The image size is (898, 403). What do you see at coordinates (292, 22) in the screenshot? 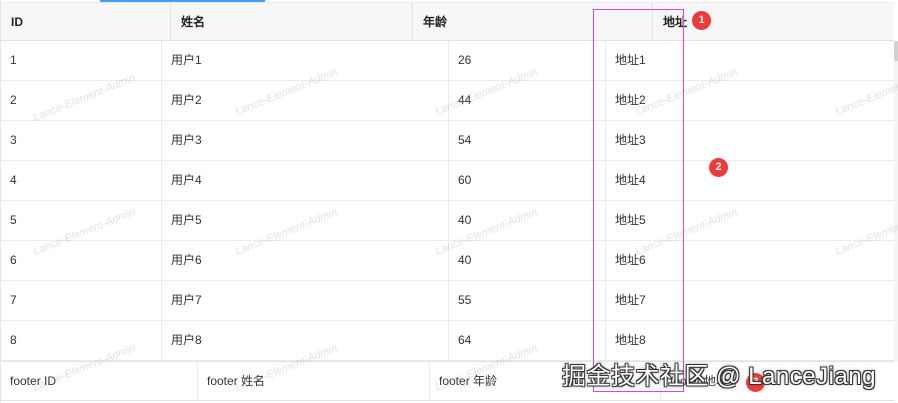
I see `header-name: 姓名` at bounding box center [292, 22].